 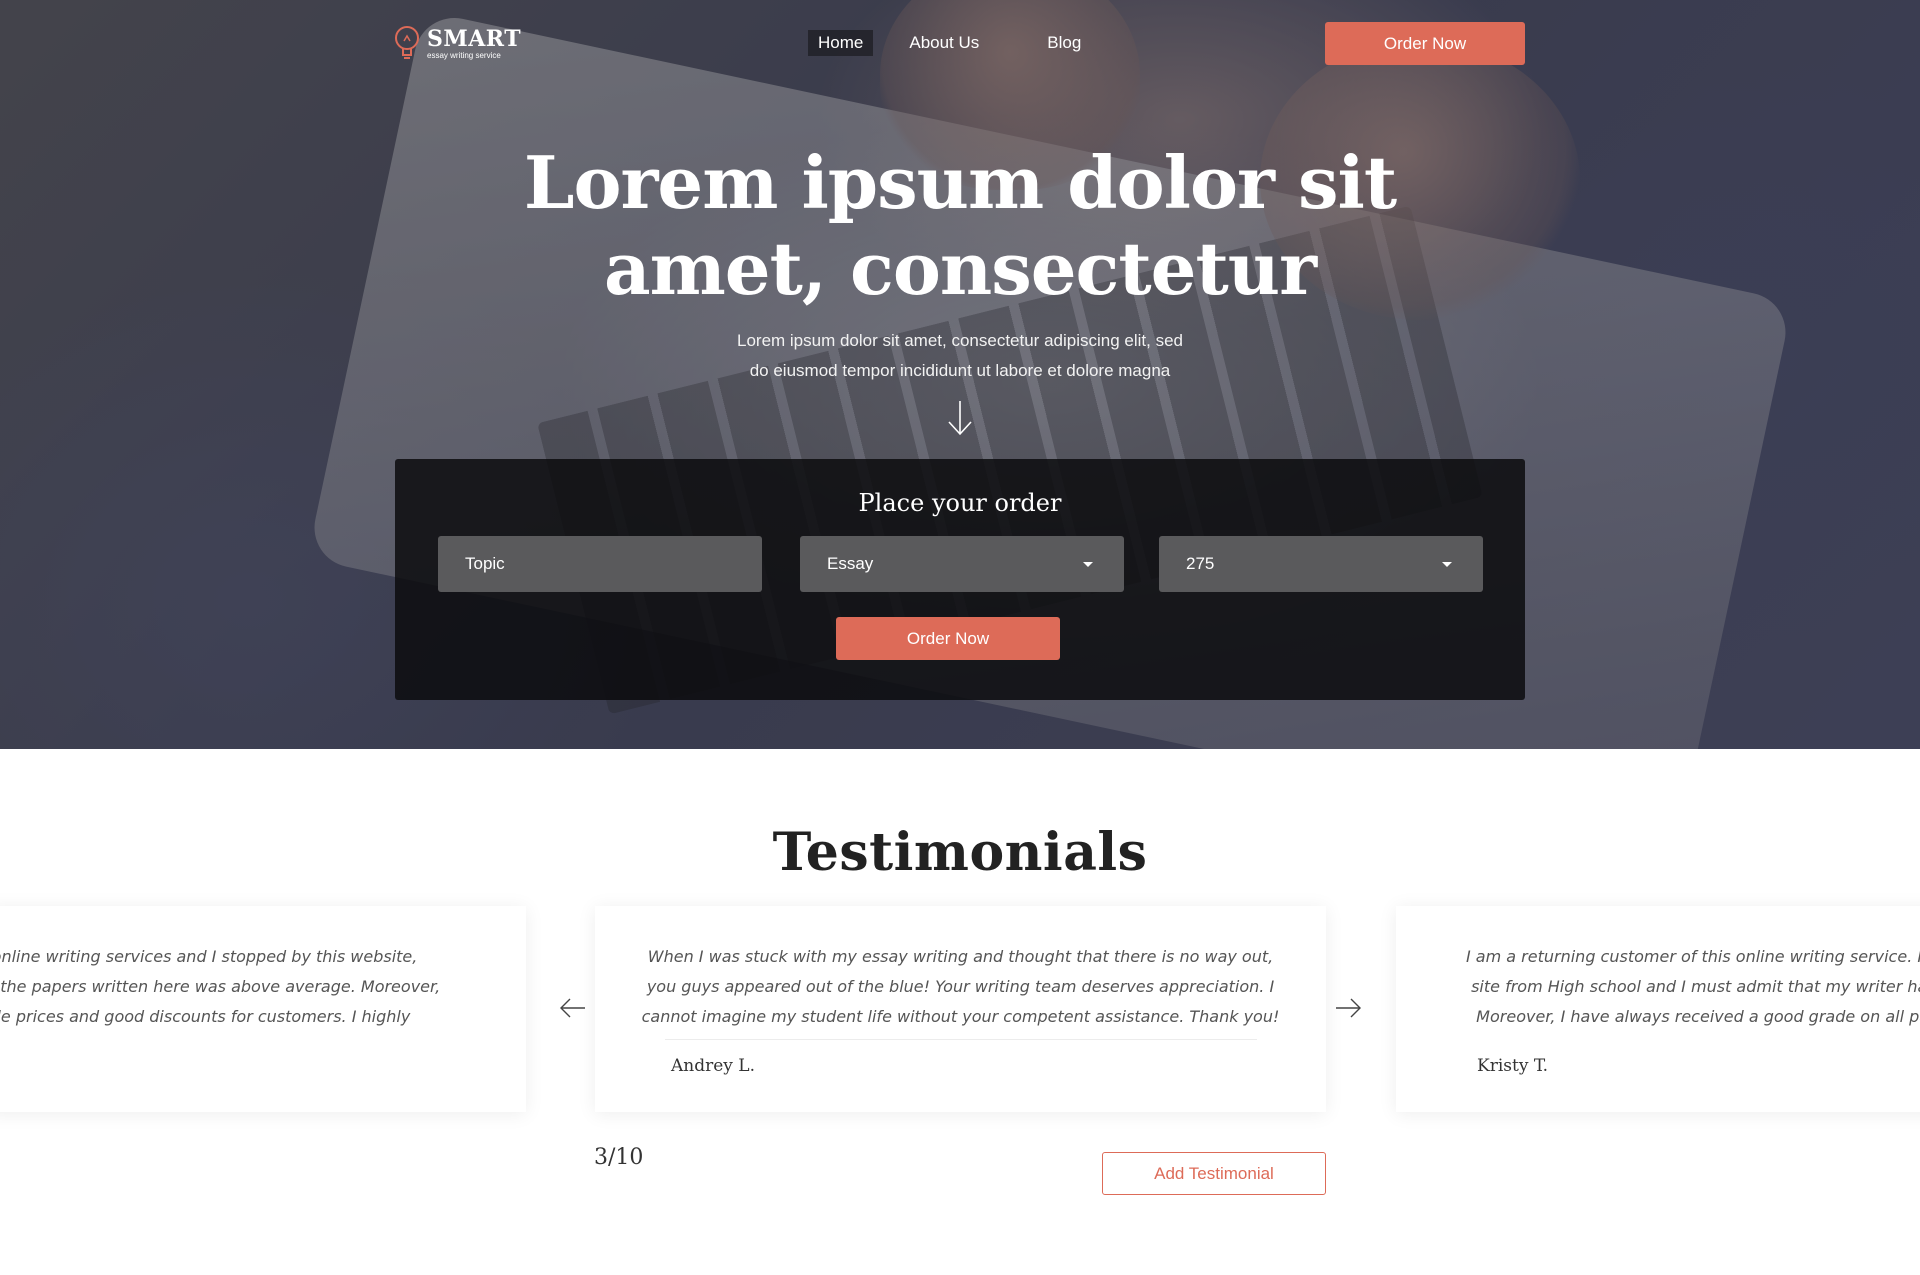 I want to click on main-nav: Home About Us Blog, so click(x=944, y=43).